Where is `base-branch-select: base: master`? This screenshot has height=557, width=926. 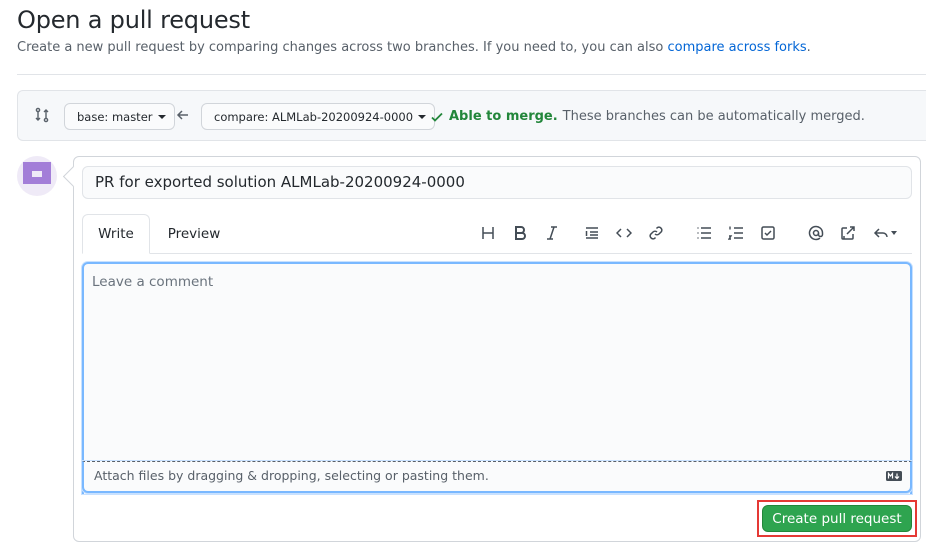 base-branch-select: base: master is located at coordinates (119, 116).